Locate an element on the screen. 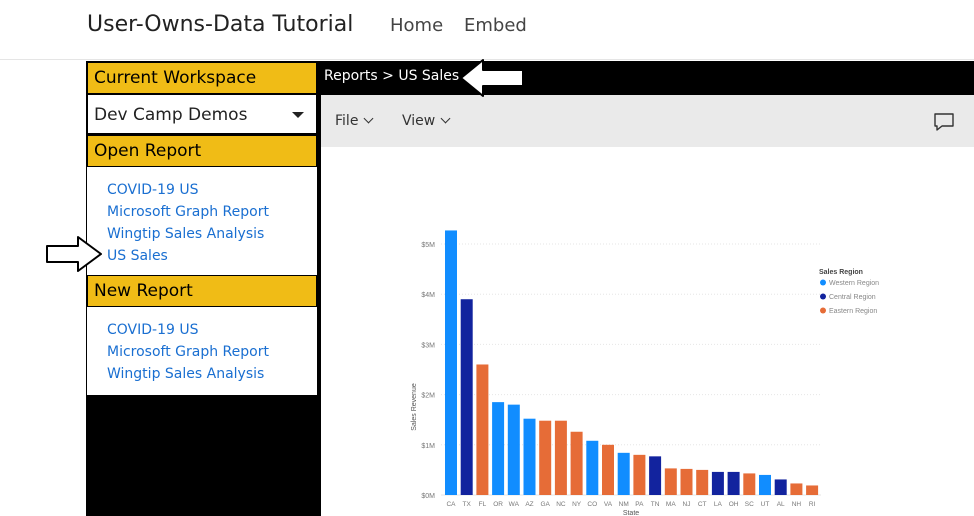 Image resolution: width=974 pixels, height=516 pixels. x-tick-label: WA is located at coordinates (514, 504).